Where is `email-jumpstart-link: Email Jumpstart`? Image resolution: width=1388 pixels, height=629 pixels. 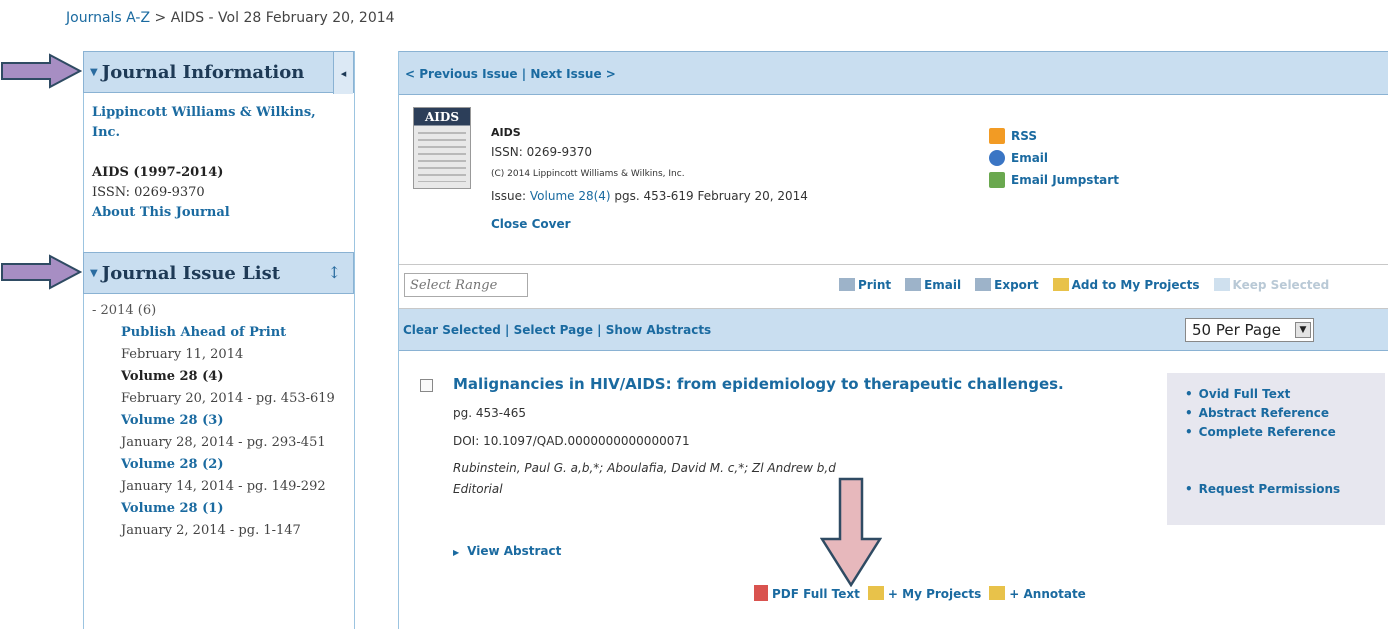
email-jumpstart-link: Email Jumpstart is located at coordinates (1054, 180).